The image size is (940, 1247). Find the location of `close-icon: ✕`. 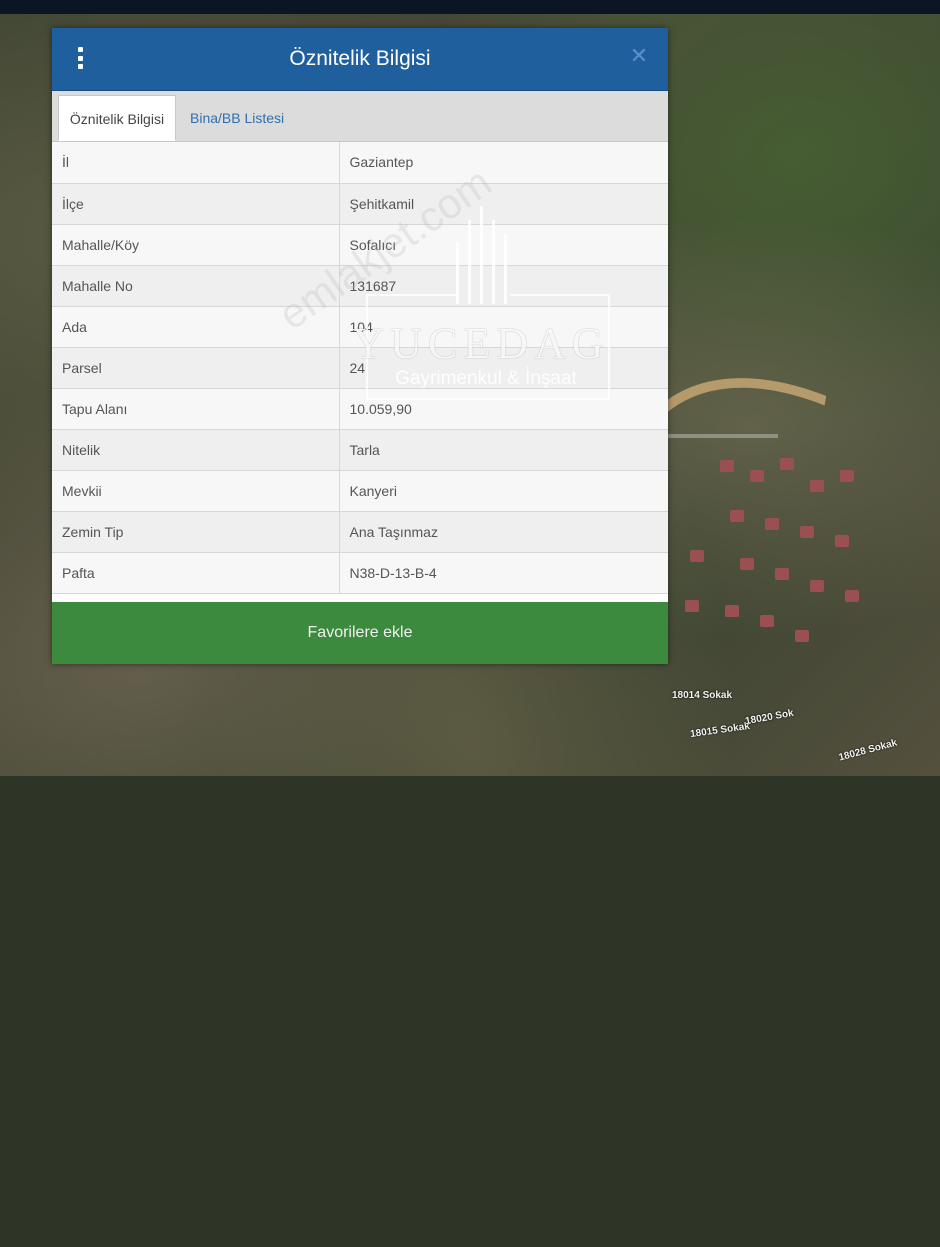

close-icon: ✕ is located at coordinates (639, 56).